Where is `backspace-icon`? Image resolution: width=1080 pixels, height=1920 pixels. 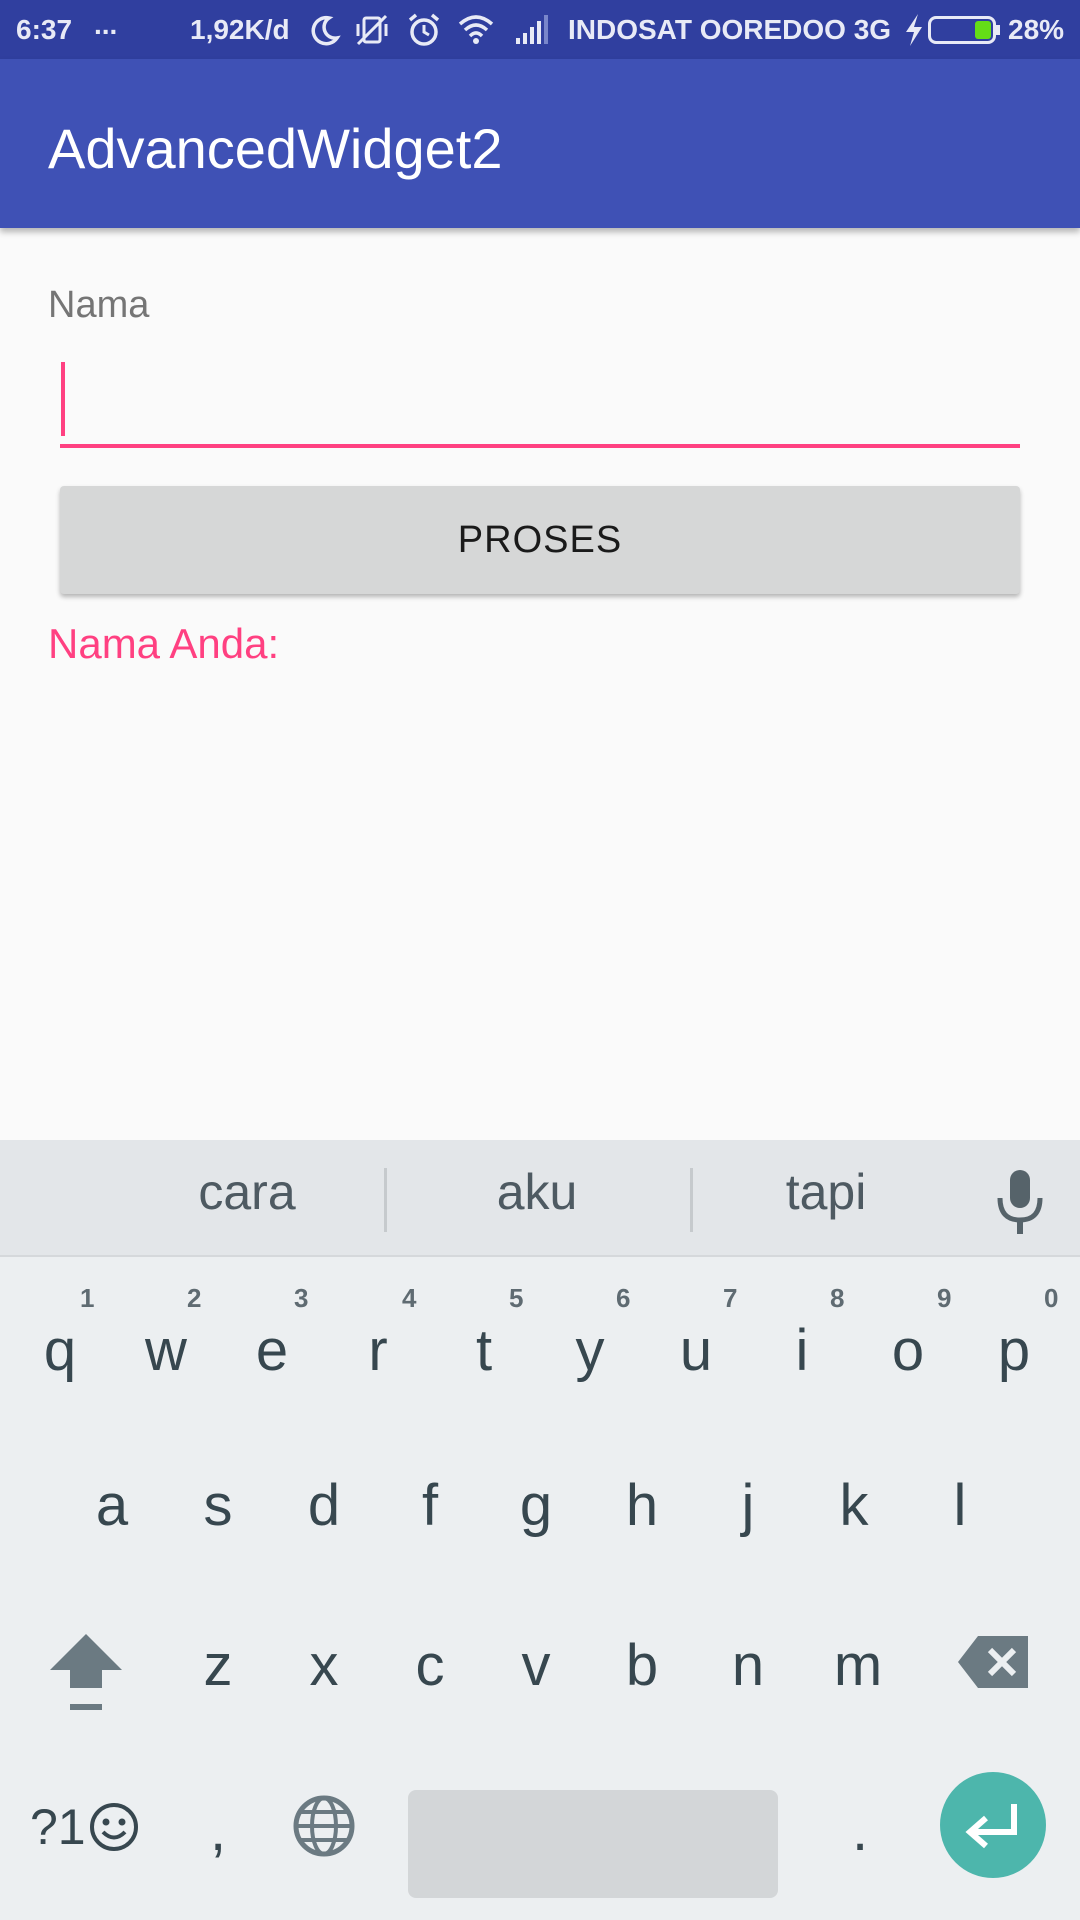
backspace-icon is located at coordinates (993, 1662).